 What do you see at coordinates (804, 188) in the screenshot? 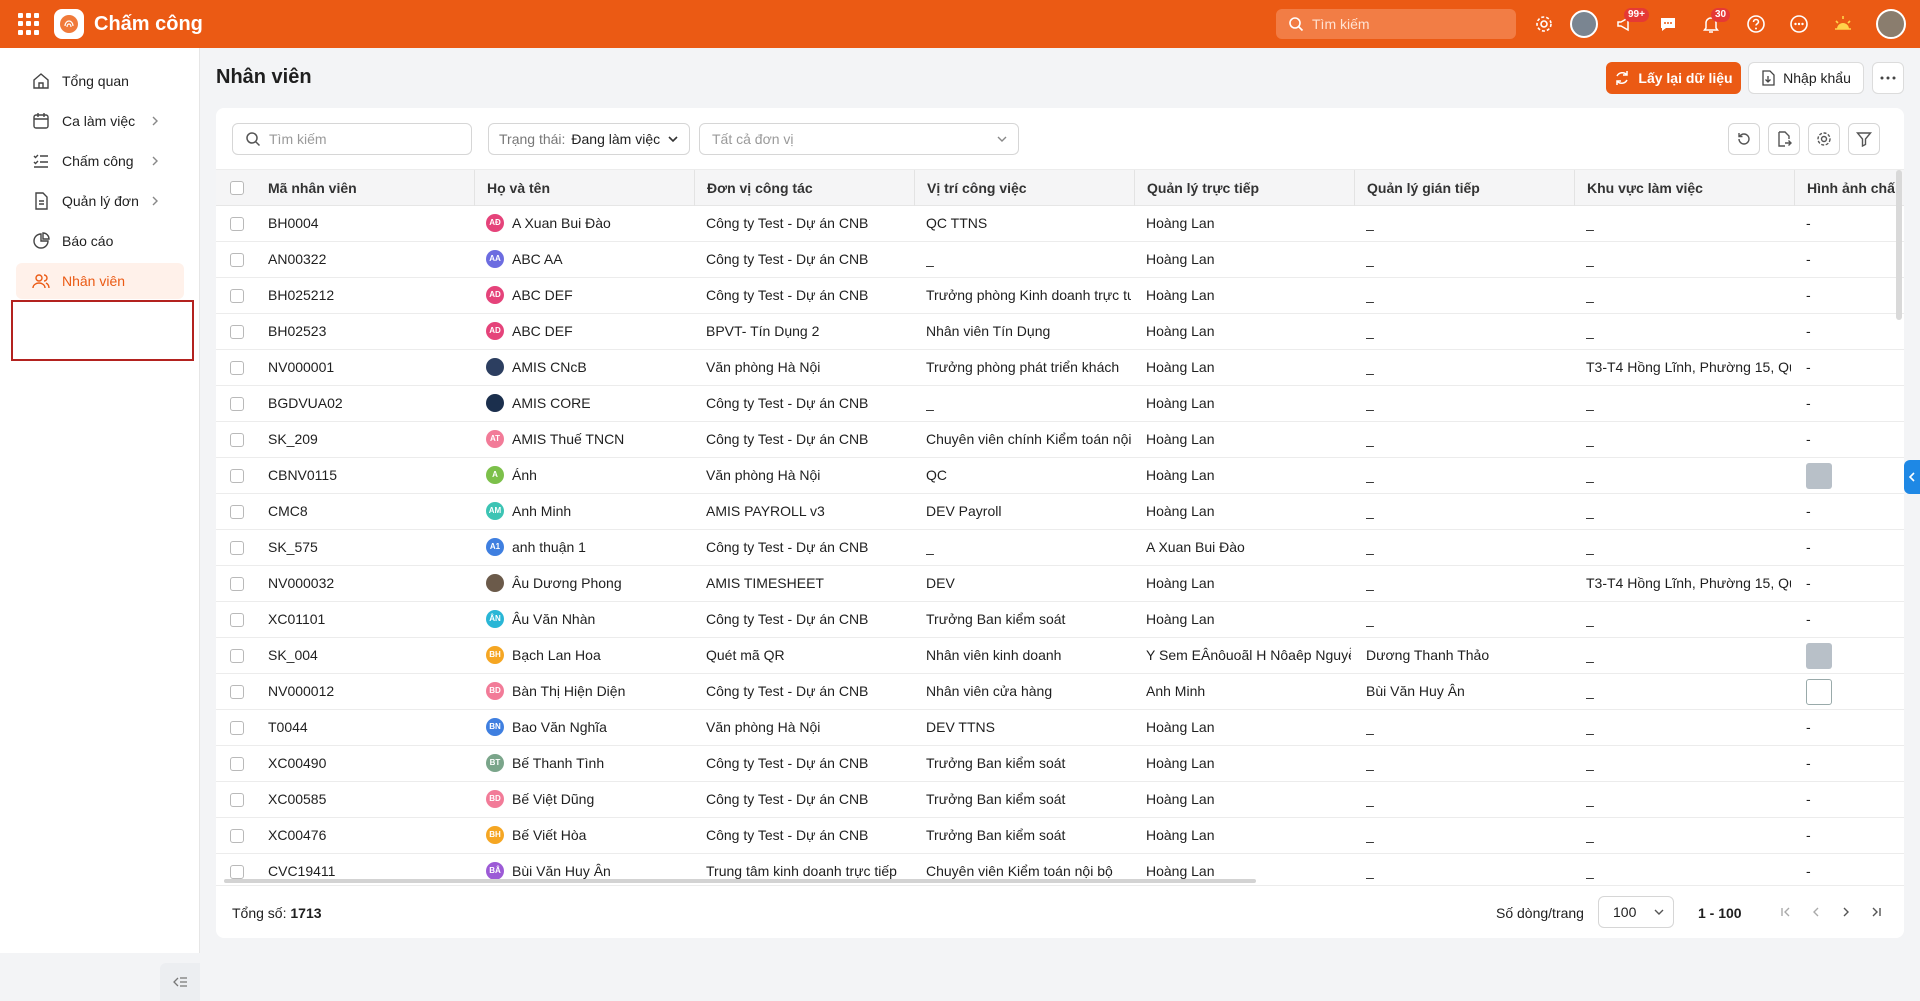
I see `column-header: Đơn vị công tác` at bounding box center [804, 188].